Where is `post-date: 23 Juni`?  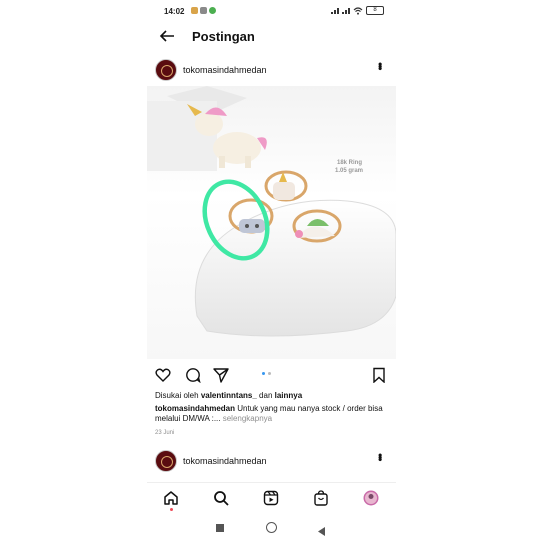 post-date: 23 Juni is located at coordinates (165, 433).